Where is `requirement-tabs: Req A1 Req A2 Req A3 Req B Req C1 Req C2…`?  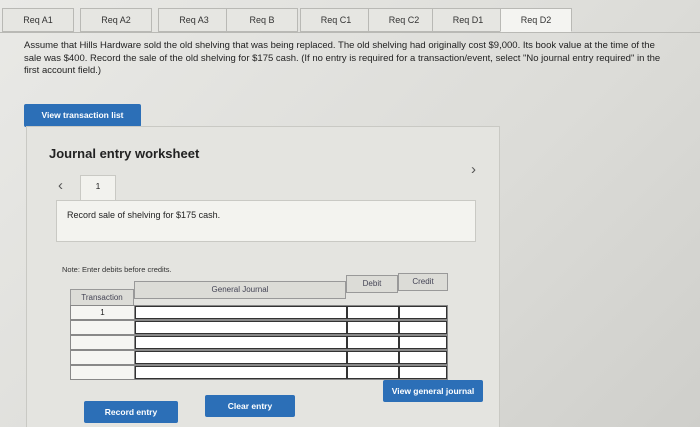 requirement-tabs: Req A1 Req A2 Req A3 Req B Req C1 Req C2… is located at coordinates (350, 20).